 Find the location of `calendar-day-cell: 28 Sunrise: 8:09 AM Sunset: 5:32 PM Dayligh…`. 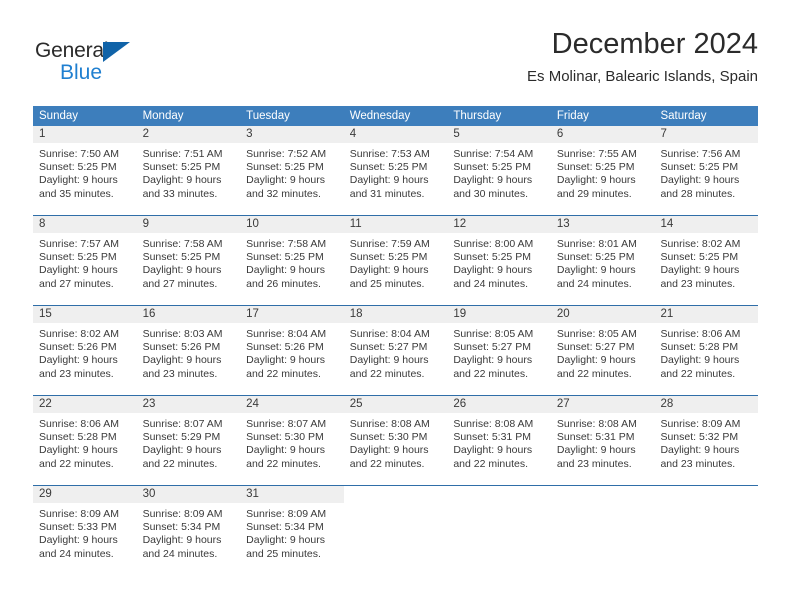

calendar-day-cell: 28 Sunrise: 8:09 AM Sunset: 5:32 PM Dayligh… is located at coordinates (706, 435).